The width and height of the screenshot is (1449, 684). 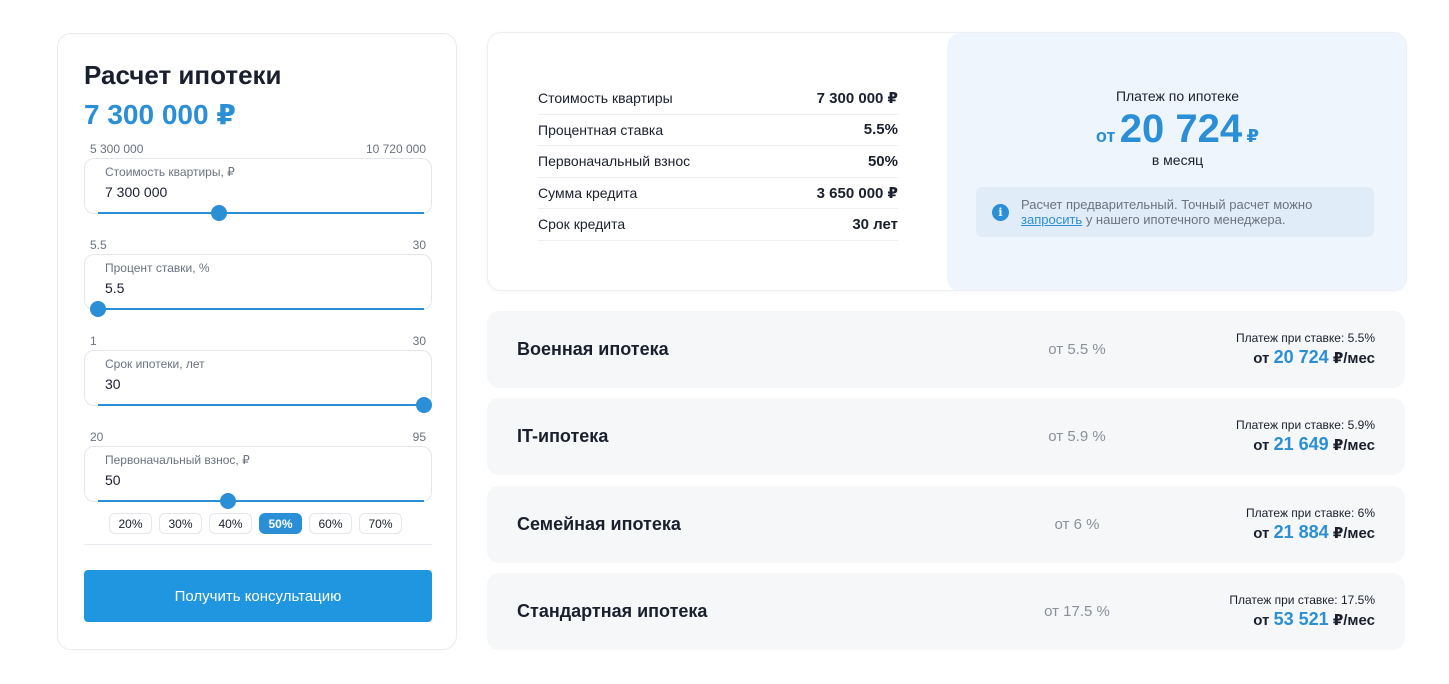 I want to click on summary-row: Срок кредита 30 лет, so click(x=718, y=225).